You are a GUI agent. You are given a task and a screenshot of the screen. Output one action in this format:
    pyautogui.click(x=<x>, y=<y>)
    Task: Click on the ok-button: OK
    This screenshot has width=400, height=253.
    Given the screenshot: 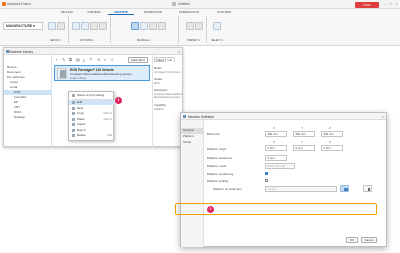 What is the action you would take?
    pyautogui.click(x=352, y=240)
    